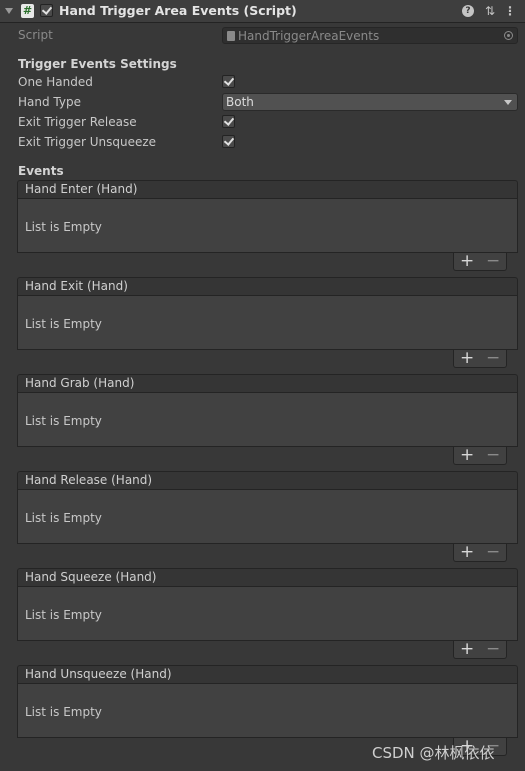 The image size is (525, 771). I want to click on script-icon: #, so click(27, 11).